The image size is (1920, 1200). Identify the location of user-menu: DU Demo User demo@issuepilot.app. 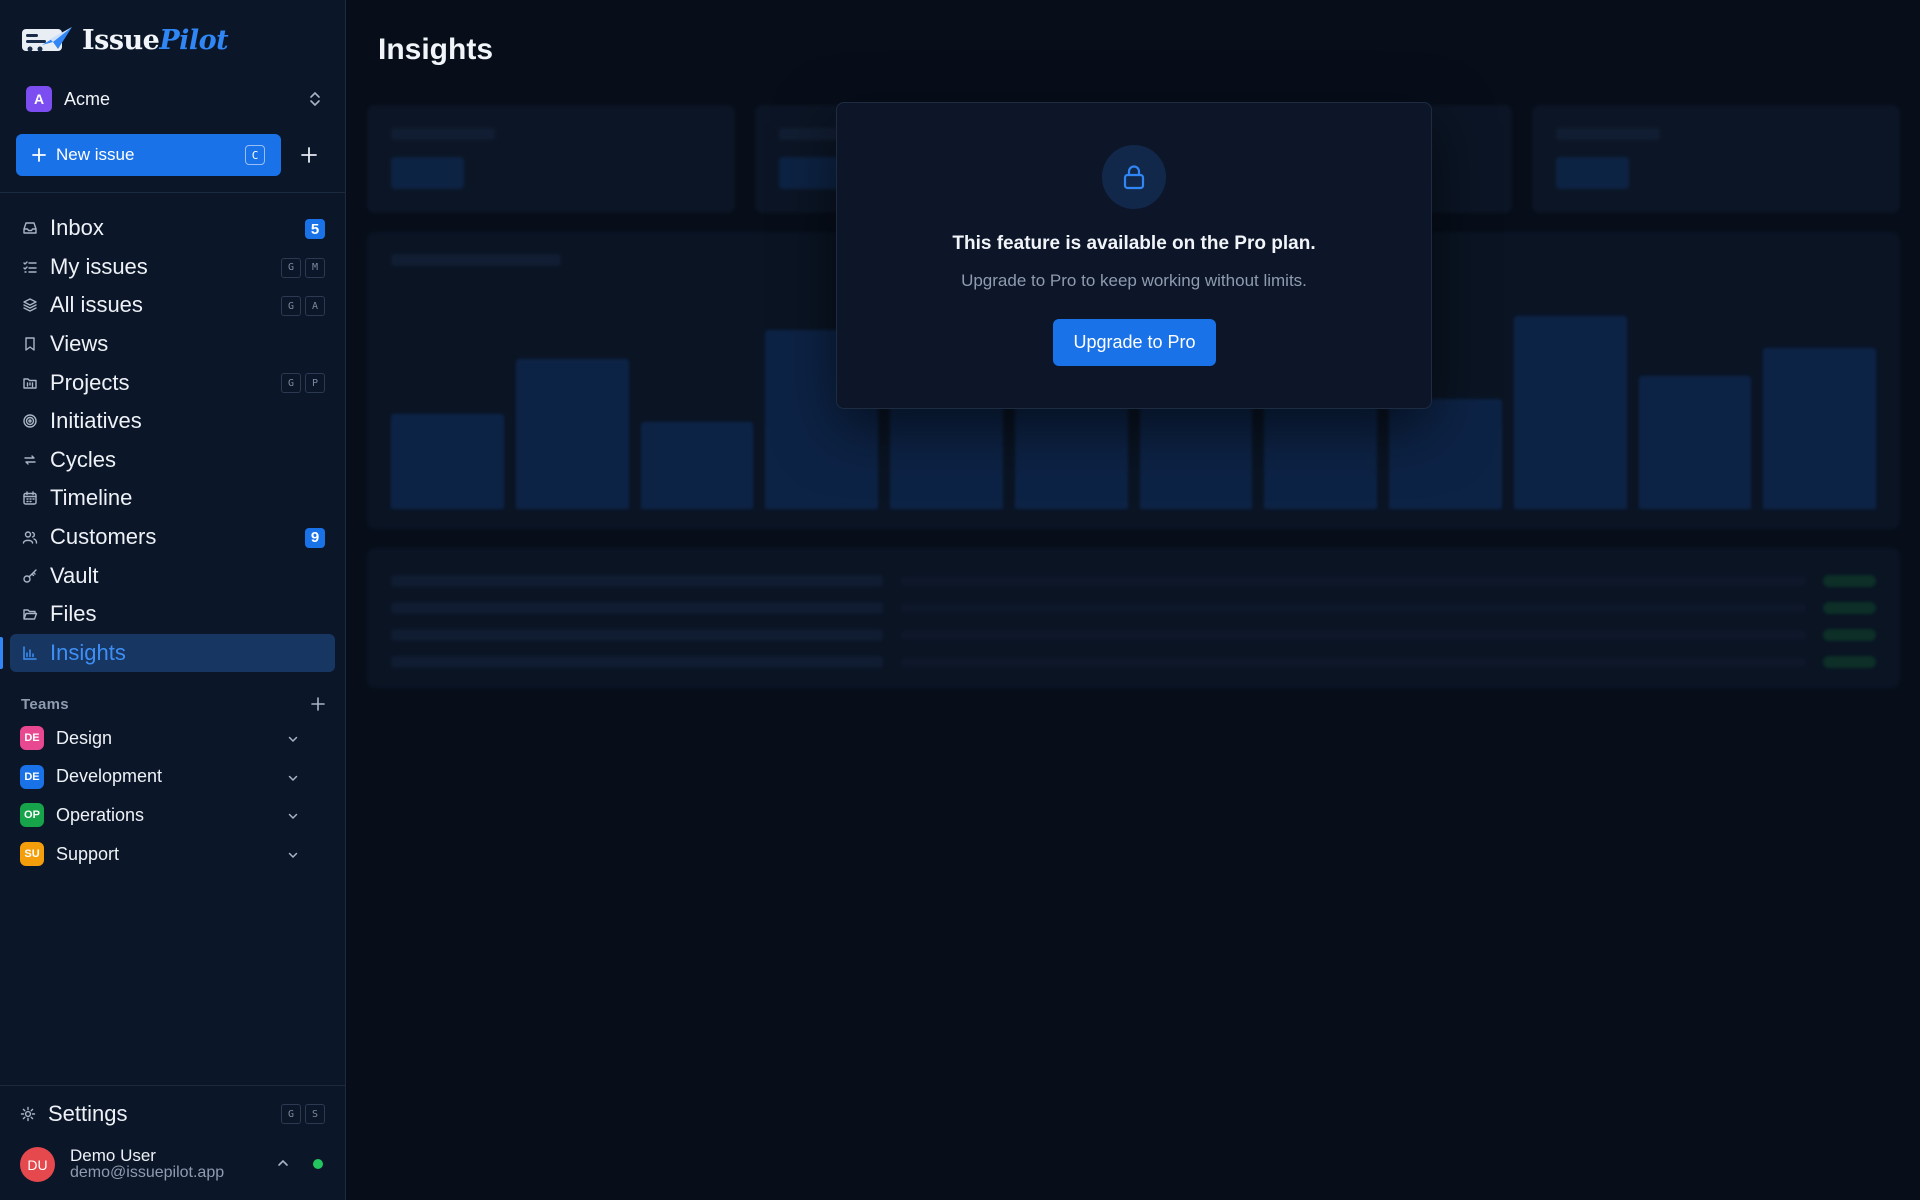
(172, 1163).